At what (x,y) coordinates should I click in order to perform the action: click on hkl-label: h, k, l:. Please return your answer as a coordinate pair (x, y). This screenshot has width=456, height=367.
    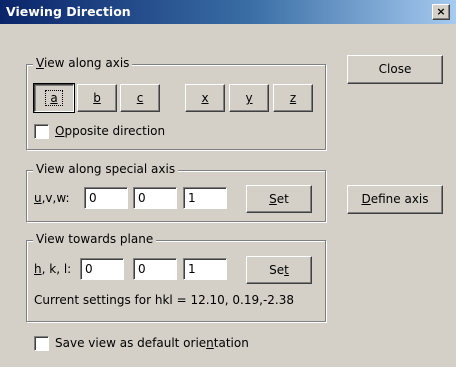
    Looking at the image, I should click on (53, 269).